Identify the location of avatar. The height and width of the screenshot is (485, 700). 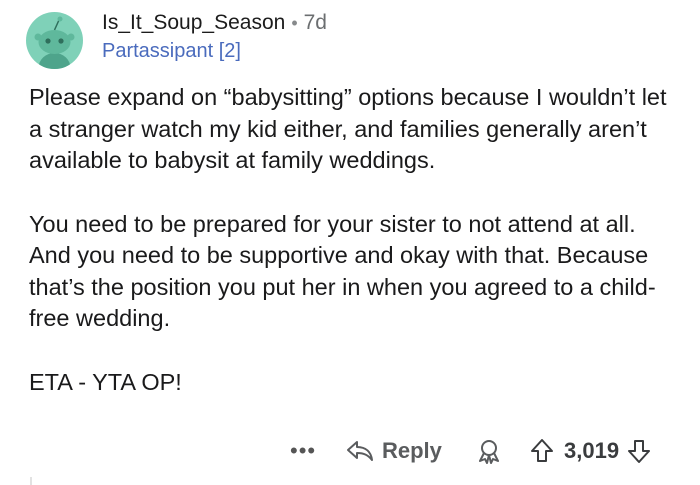
(54, 40).